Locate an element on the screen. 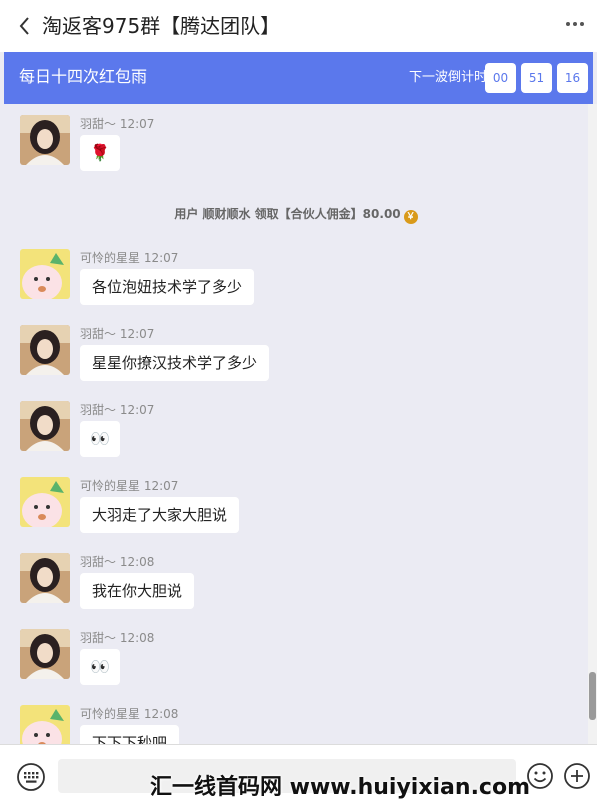 This screenshot has width=597, height=805. emoji-icon is located at coordinates (540, 776).